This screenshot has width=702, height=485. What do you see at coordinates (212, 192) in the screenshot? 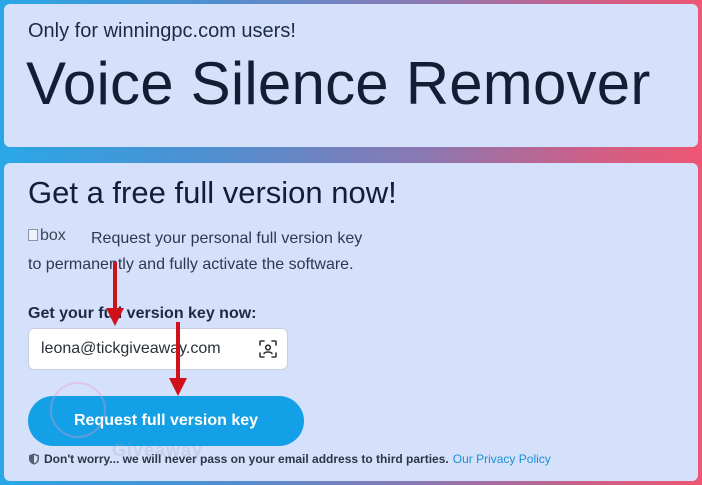
I see `offer-headline: Get a free full version now!` at bounding box center [212, 192].